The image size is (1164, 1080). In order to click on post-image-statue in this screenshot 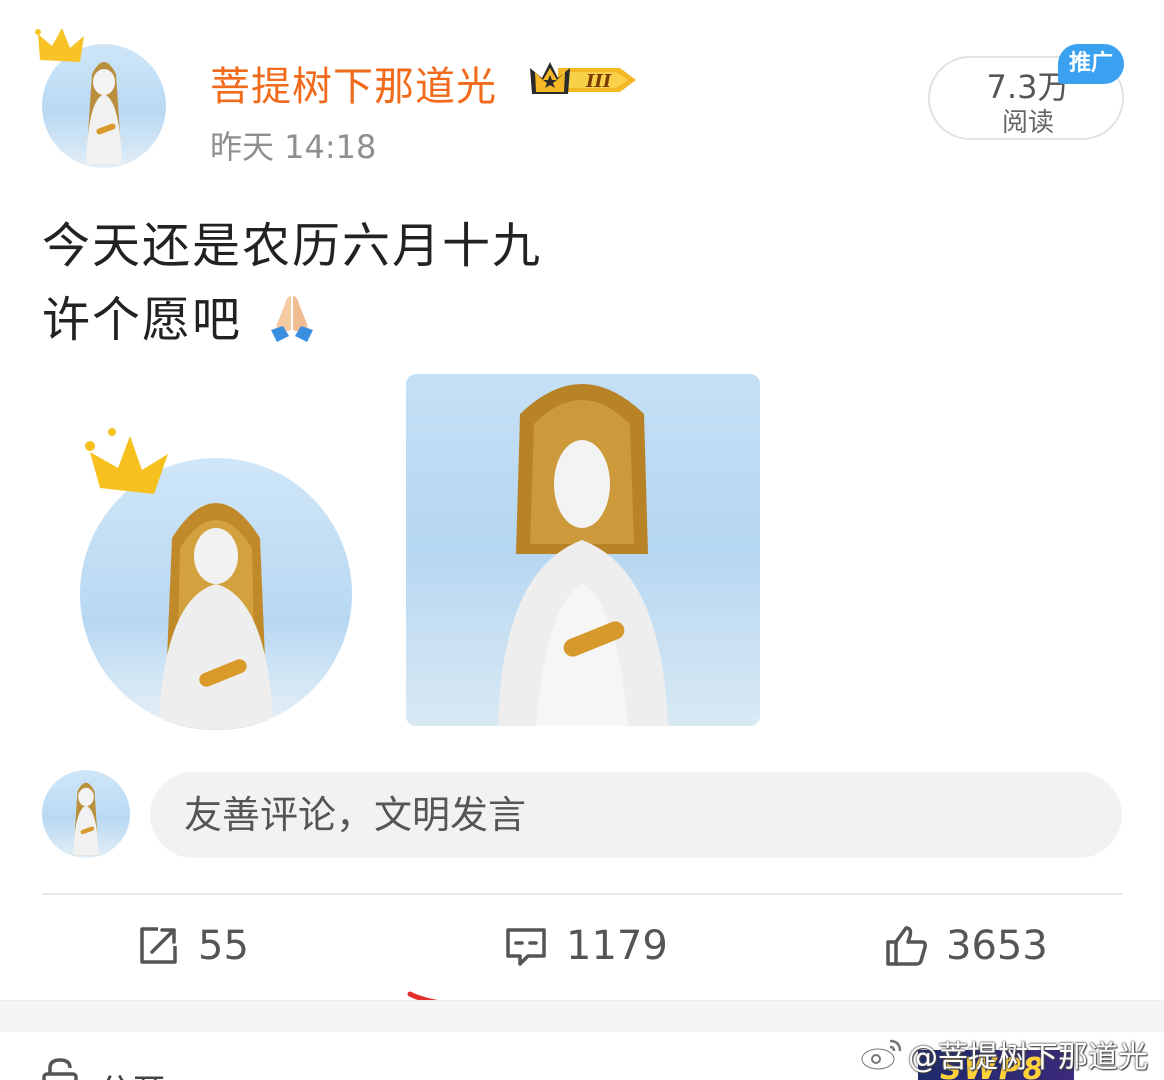, I will do `click(583, 550)`.